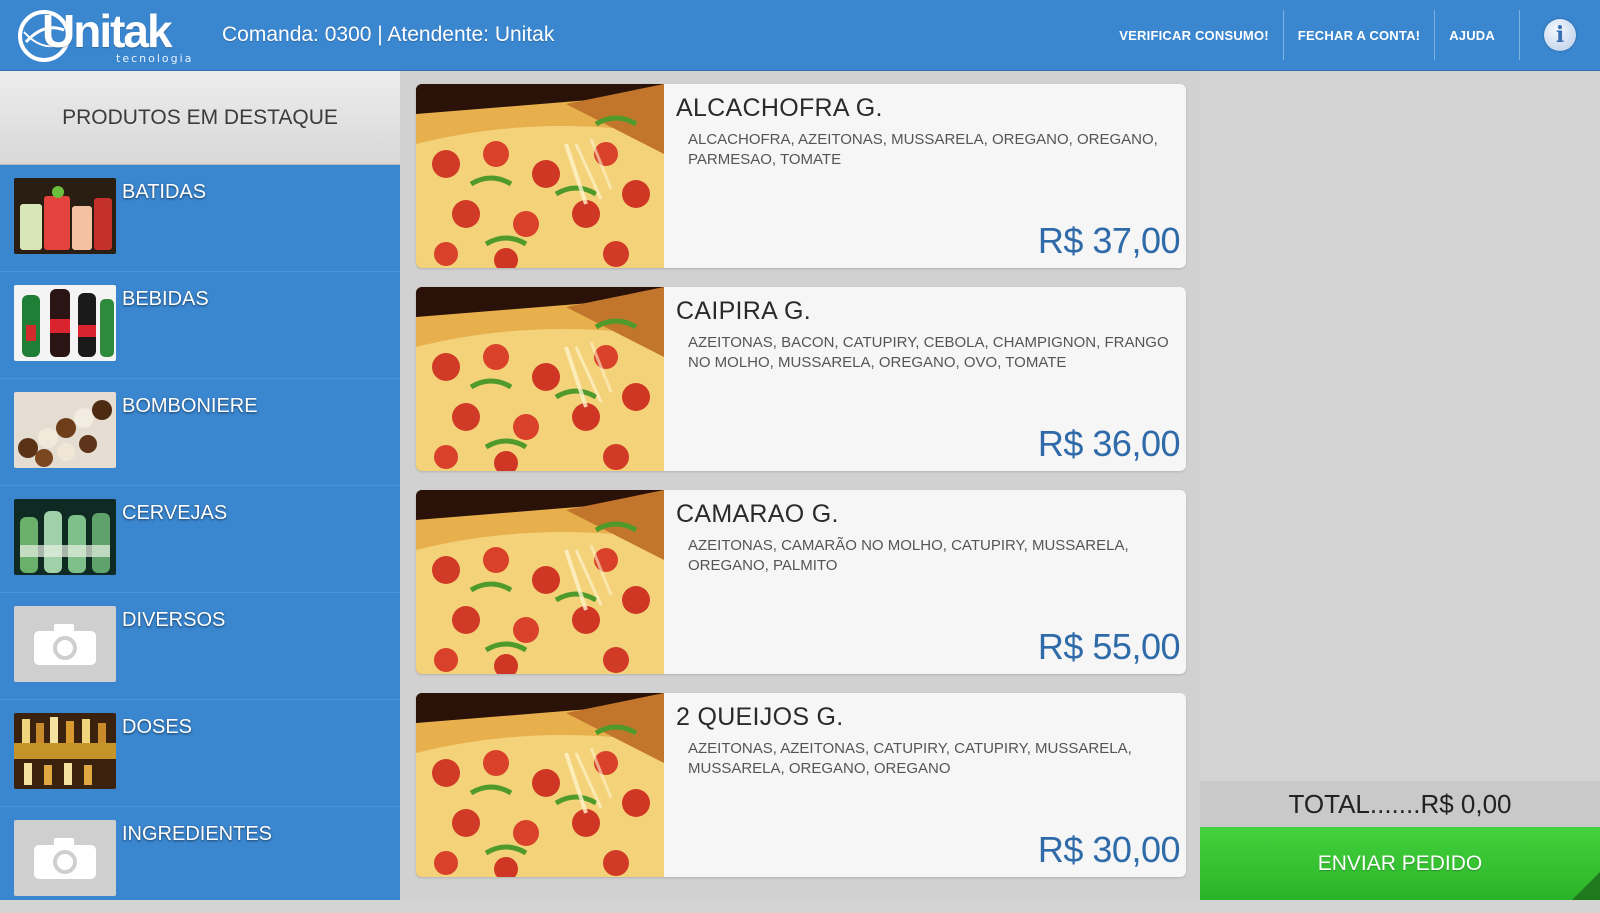 This screenshot has height=913, width=1600. I want to click on category-label: DOSES, so click(157, 727).